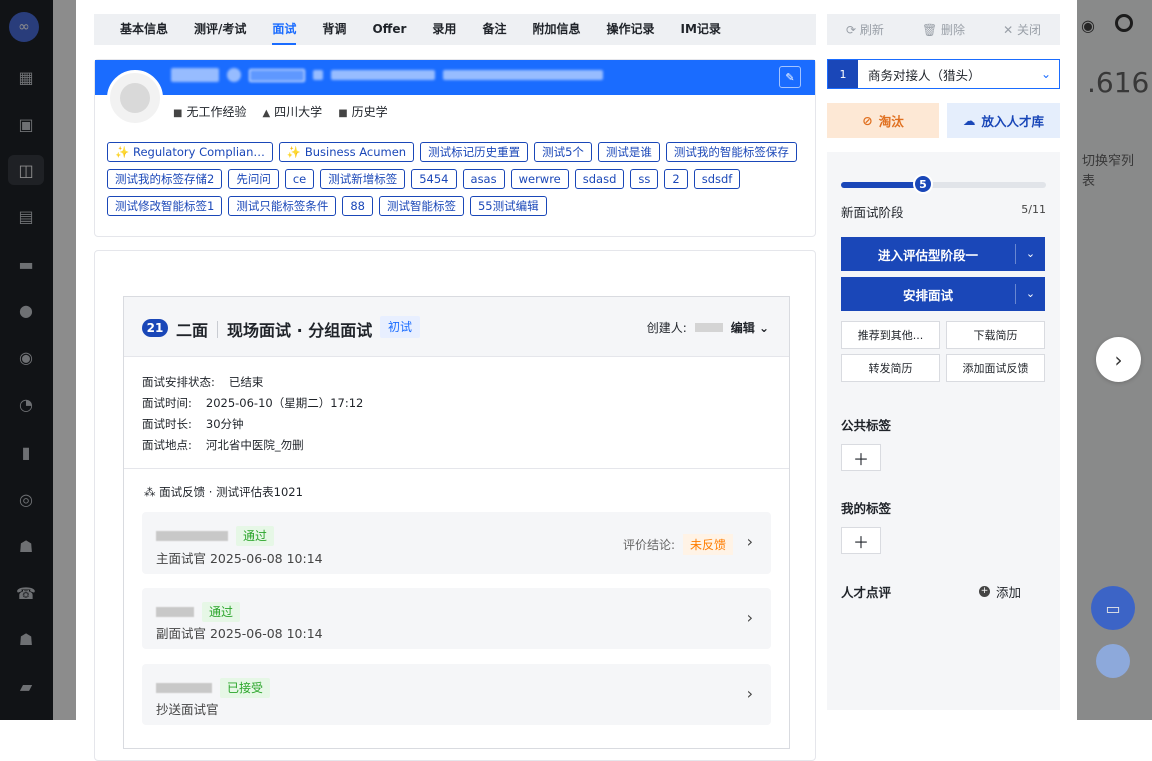 This screenshot has height=761, width=1152. What do you see at coordinates (700, 29) in the screenshot?
I see `tab-im-log: IM记录` at bounding box center [700, 29].